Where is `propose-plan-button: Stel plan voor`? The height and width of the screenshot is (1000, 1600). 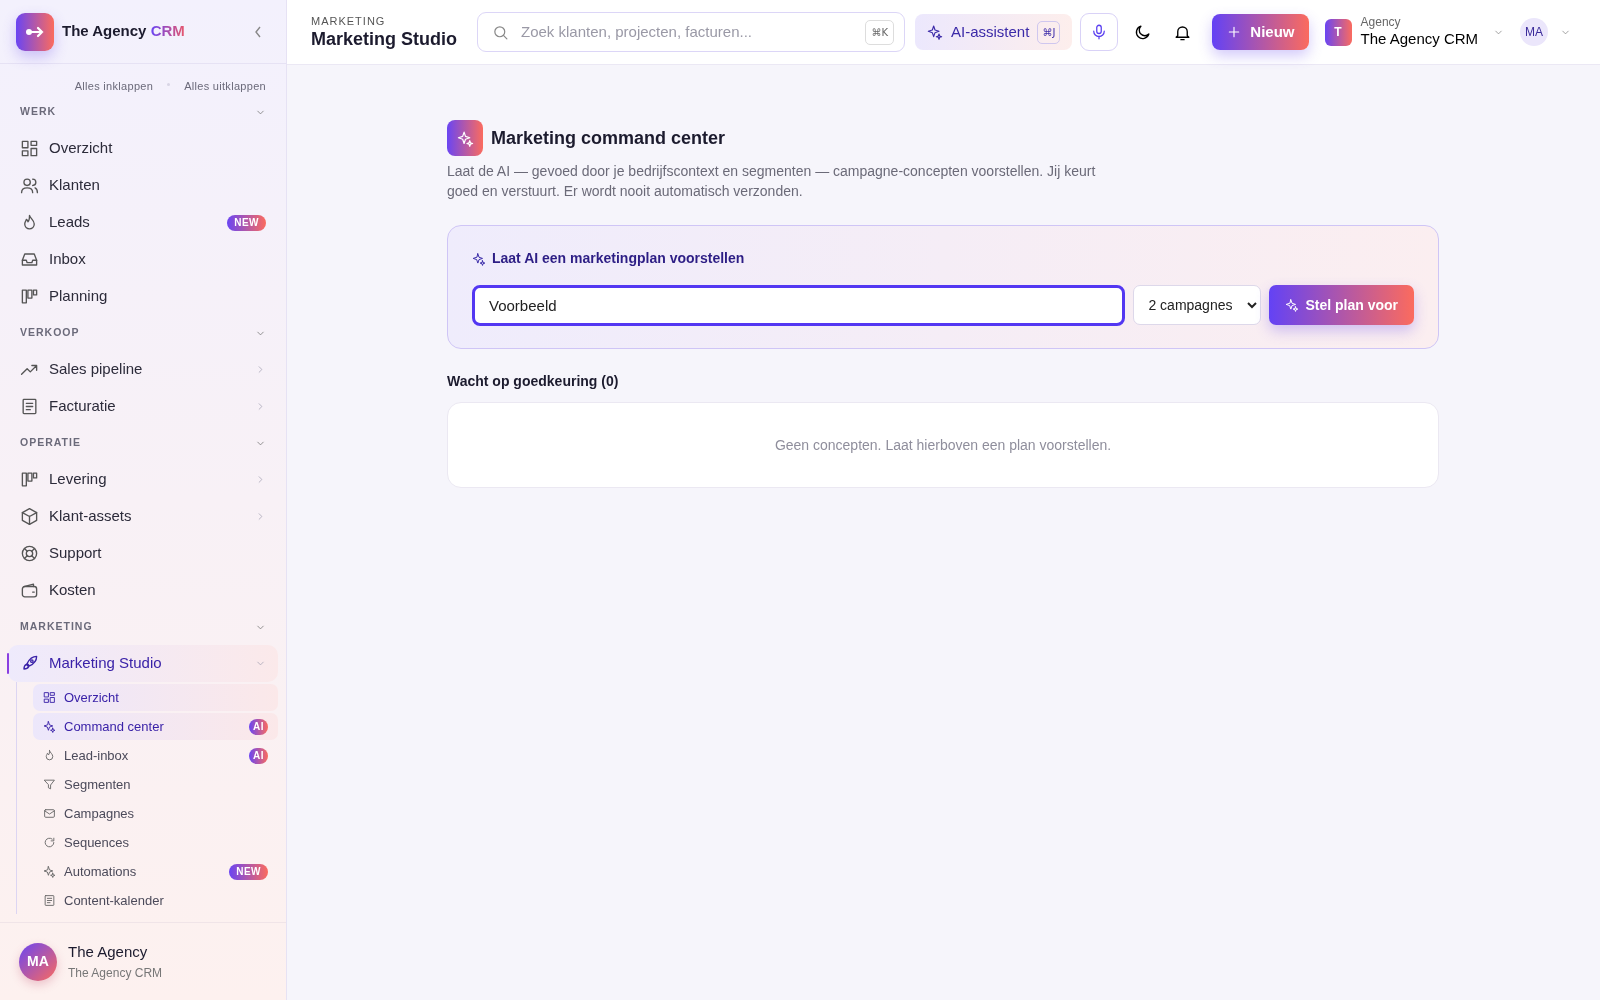
propose-plan-button: Stel plan voor is located at coordinates (1341, 305).